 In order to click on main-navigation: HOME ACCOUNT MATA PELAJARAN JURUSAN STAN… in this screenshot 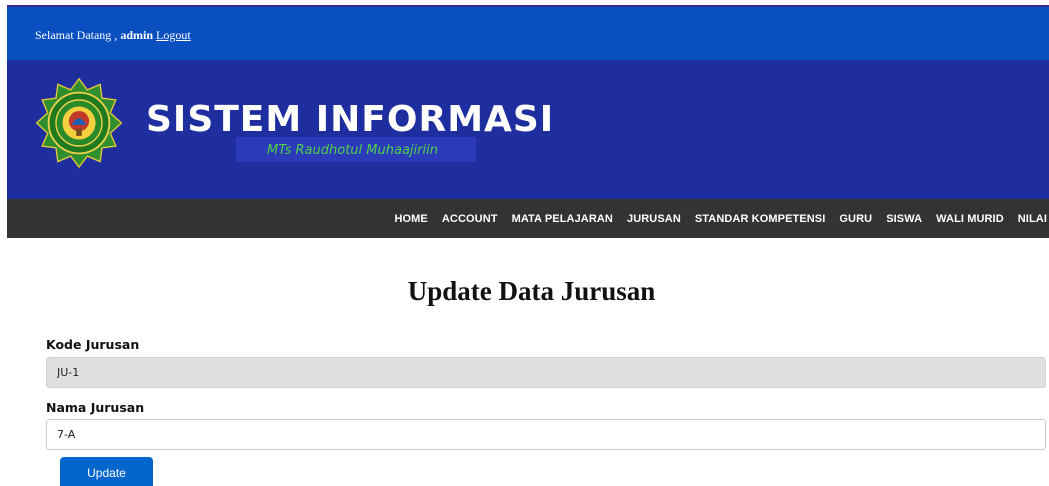, I will do `click(528, 218)`.